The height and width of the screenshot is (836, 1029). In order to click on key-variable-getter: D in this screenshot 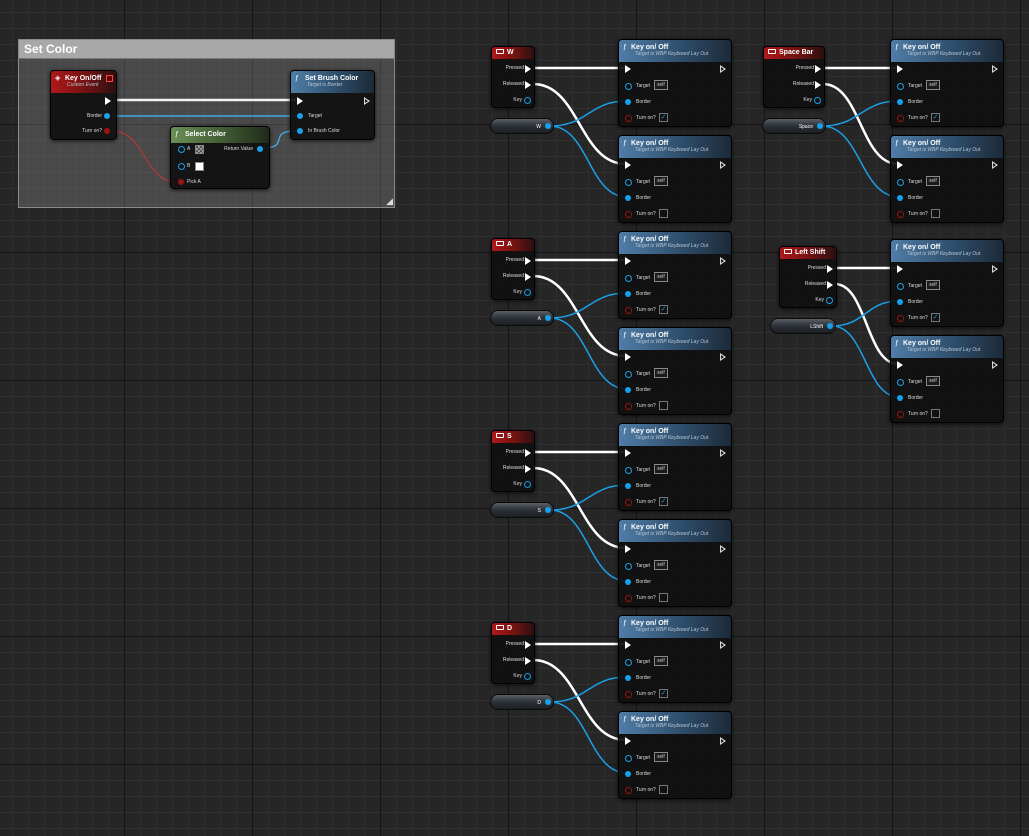, I will do `click(522, 702)`.